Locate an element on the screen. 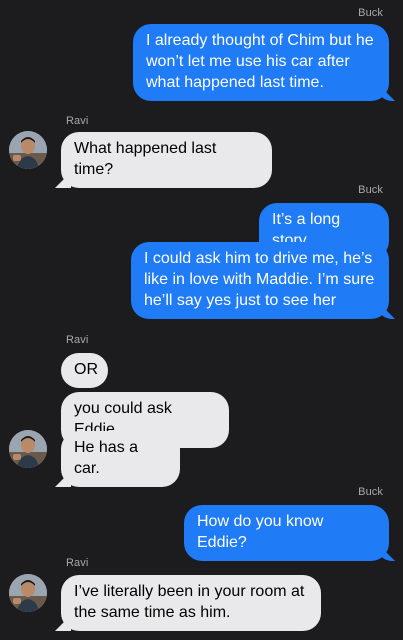 Image resolution: width=403 pixels, height=640 pixels. message-bubble-incoming: He has a car. is located at coordinates (120, 459).